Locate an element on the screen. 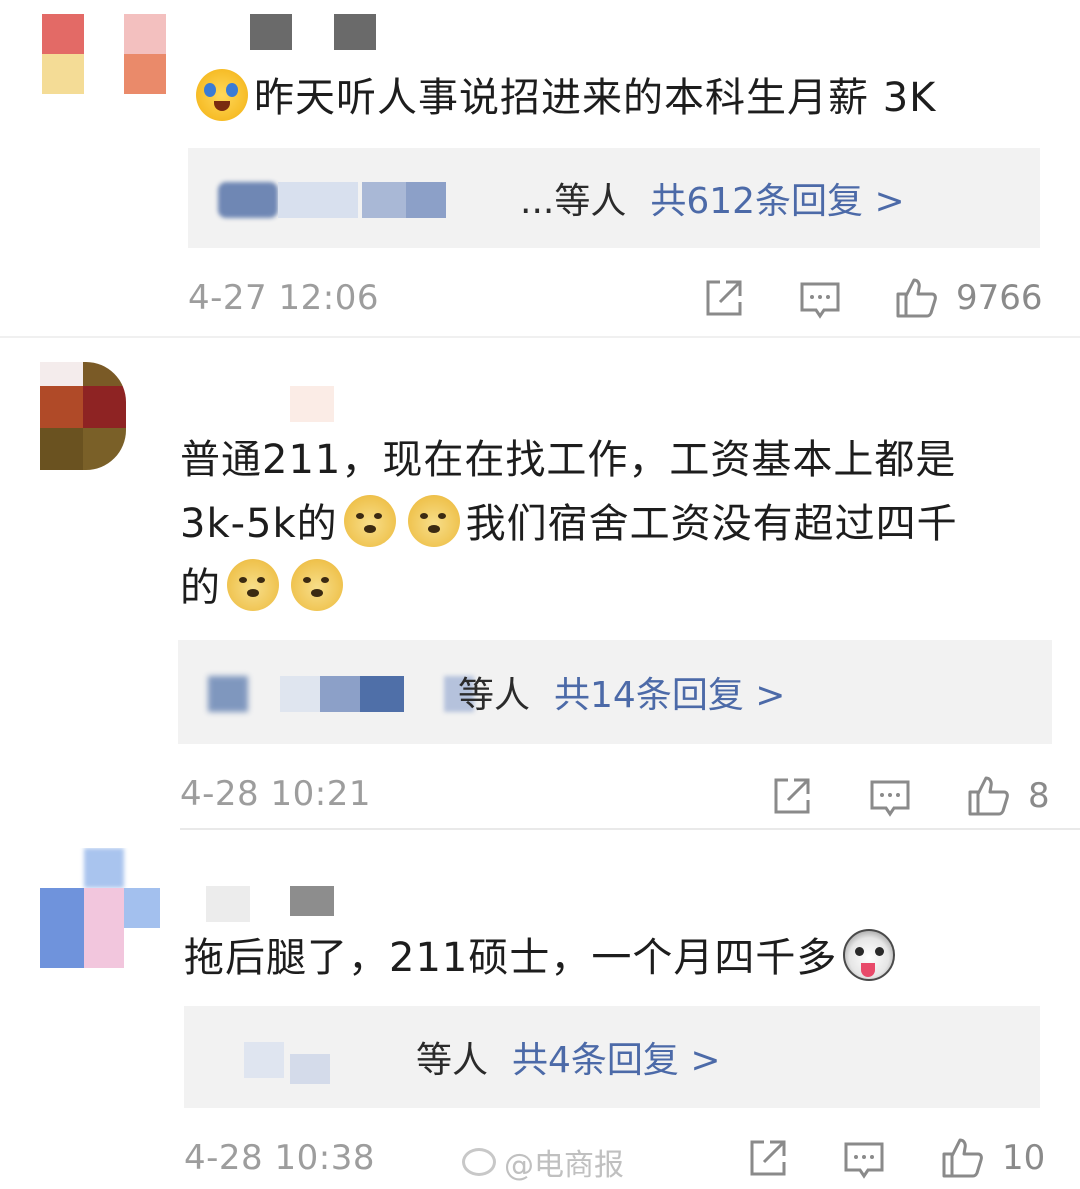 The image size is (1080, 1189). reply-preview: 等人 共4条回复 > is located at coordinates (612, 1057).